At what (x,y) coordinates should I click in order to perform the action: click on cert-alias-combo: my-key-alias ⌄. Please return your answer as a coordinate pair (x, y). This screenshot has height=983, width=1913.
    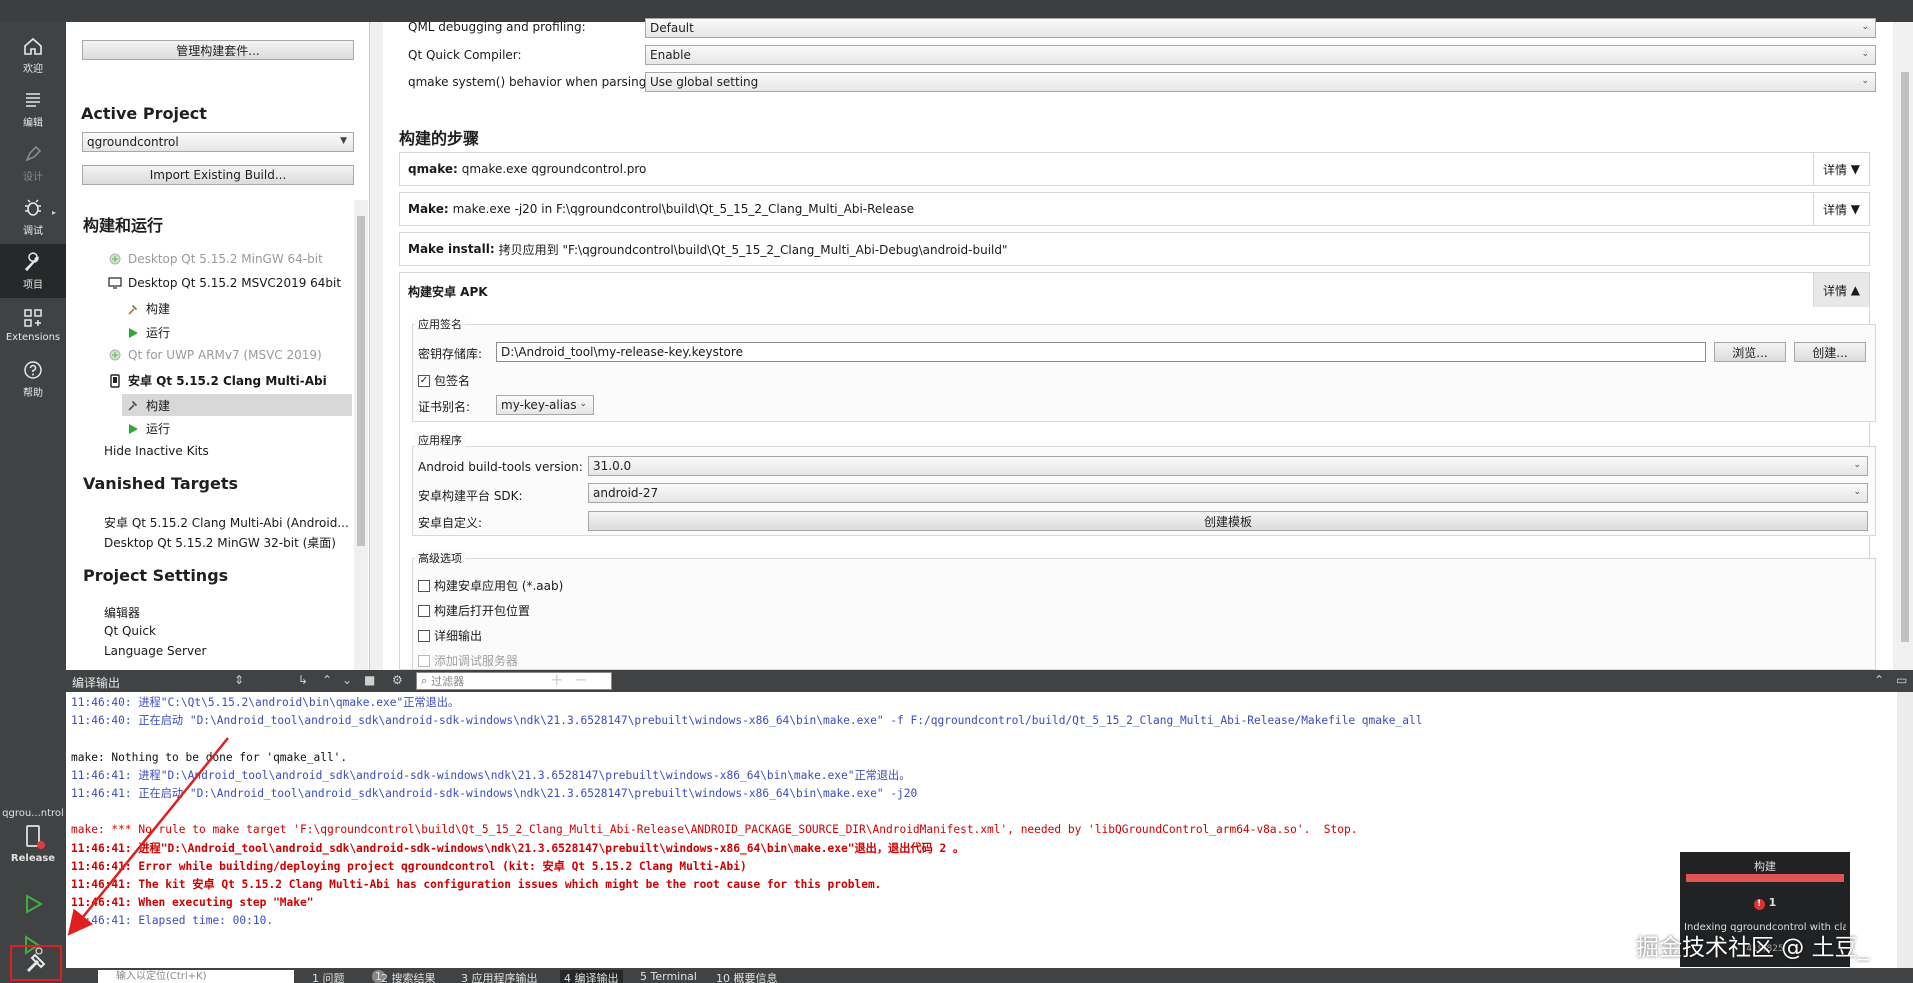
    Looking at the image, I should click on (545, 405).